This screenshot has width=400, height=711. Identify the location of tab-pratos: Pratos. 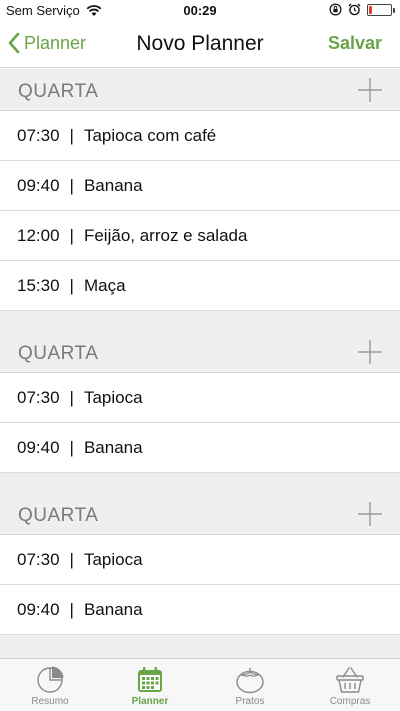
(250, 685).